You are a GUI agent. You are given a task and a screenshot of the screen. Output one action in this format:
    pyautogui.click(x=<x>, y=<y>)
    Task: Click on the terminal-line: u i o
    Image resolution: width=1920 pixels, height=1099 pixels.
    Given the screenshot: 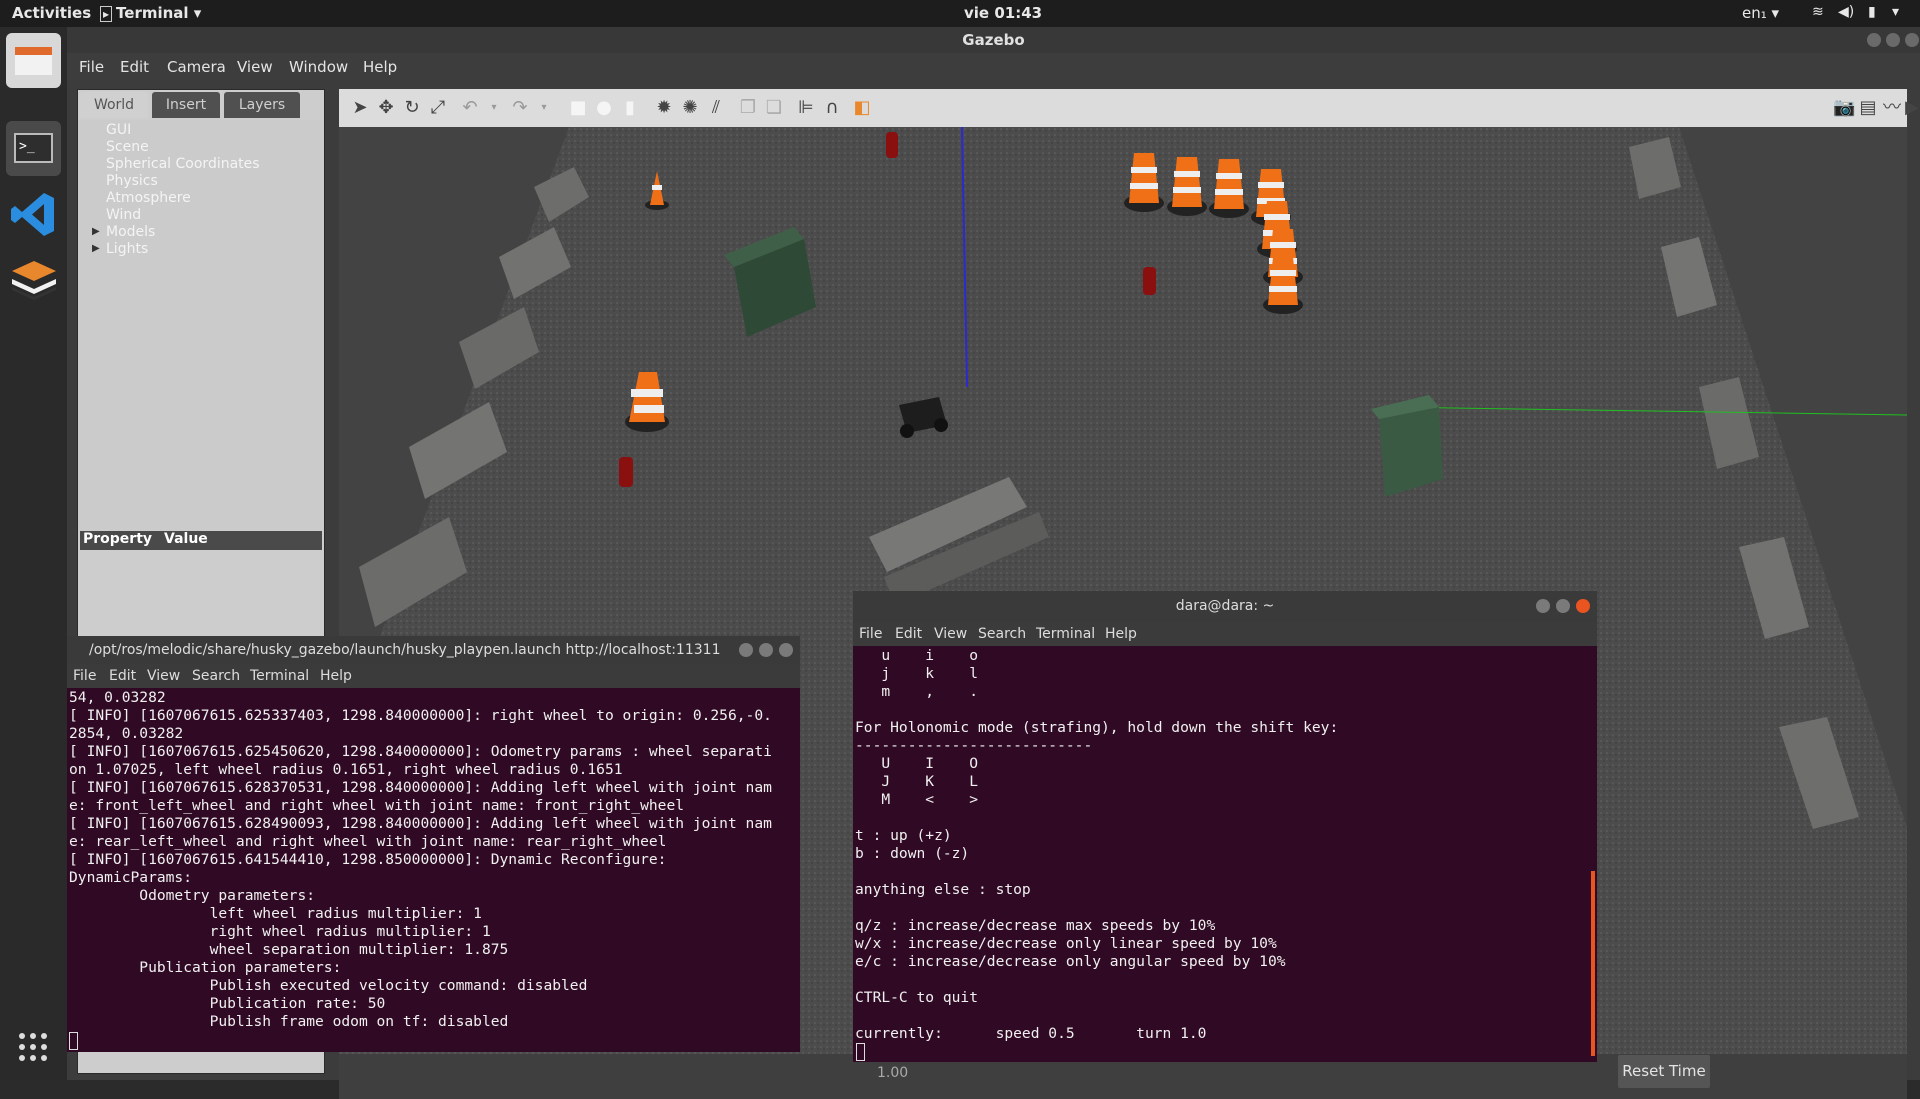 What is the action you would take?
    pyautogui.click(x=917, y=655)
    